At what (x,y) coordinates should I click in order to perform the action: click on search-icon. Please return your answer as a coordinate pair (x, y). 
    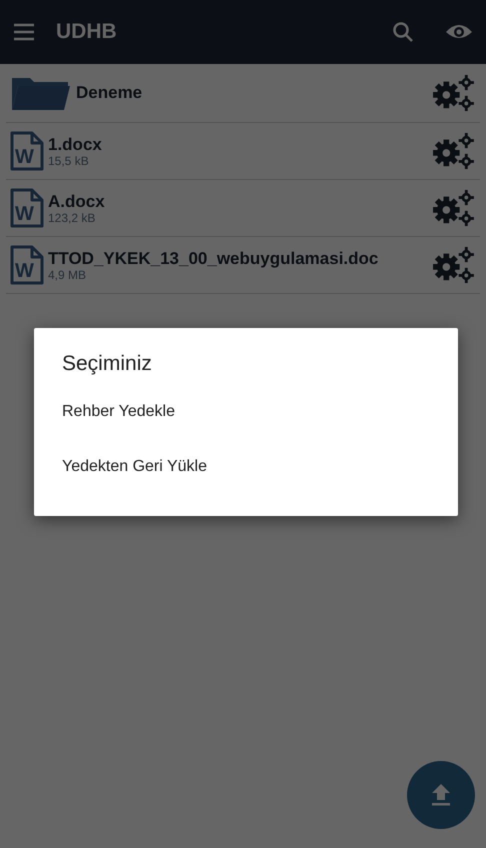
    Looking at the image, I should click on (403, 32).